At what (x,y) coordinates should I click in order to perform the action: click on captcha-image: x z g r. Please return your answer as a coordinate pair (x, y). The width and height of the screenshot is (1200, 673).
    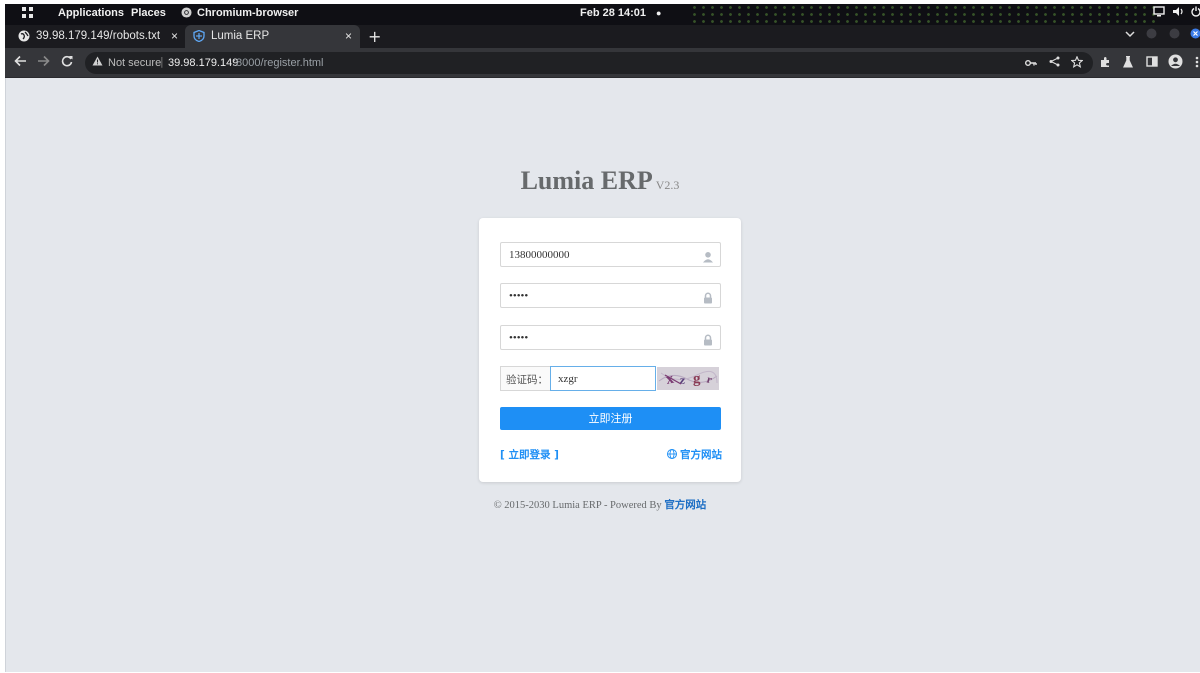
    Looking at the image, I should click on (688, 378).